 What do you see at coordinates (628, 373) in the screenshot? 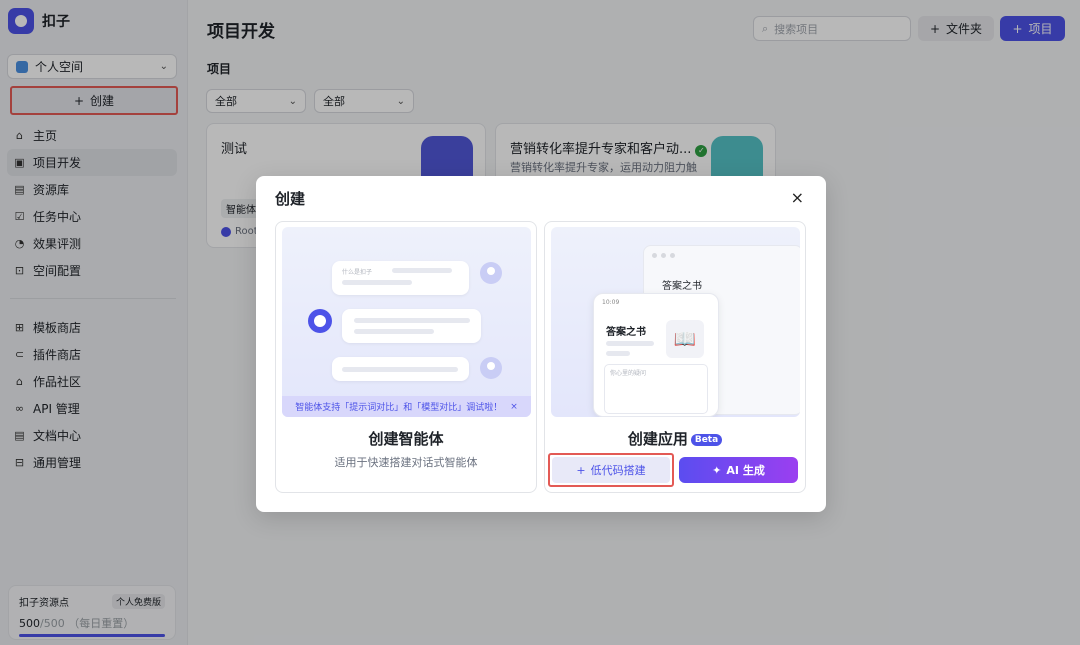
I see `phone-input-hint: 你心里的疑问` at bounding box center [628, 373].